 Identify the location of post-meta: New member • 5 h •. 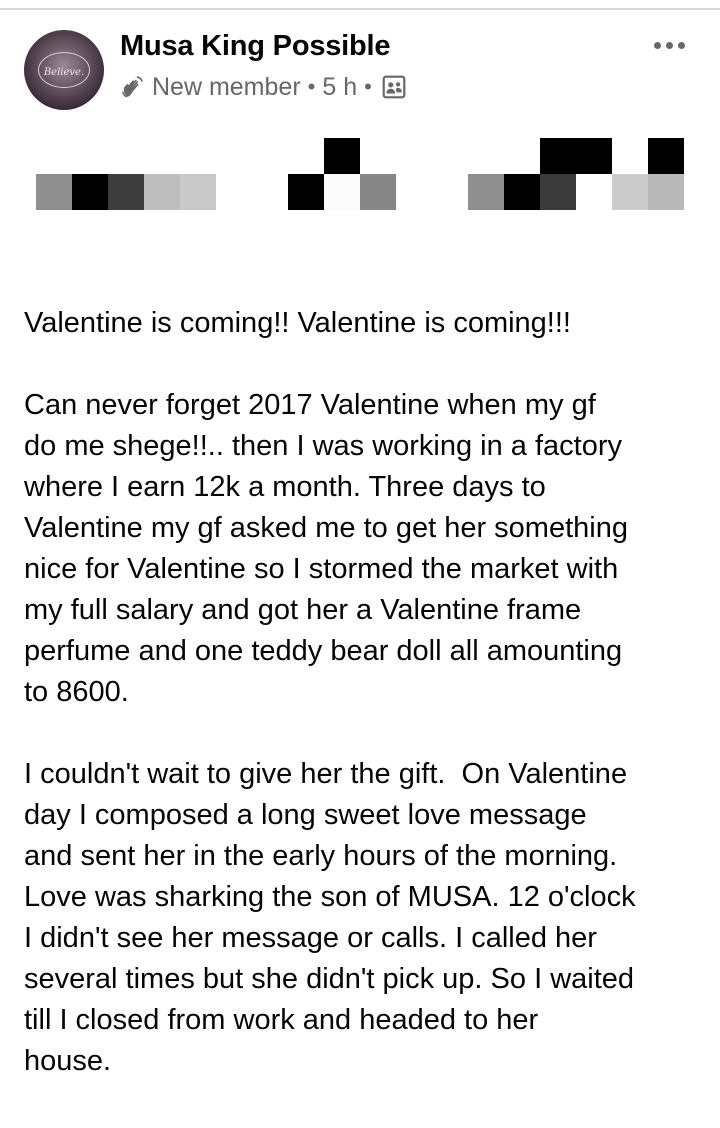
(263, 87).